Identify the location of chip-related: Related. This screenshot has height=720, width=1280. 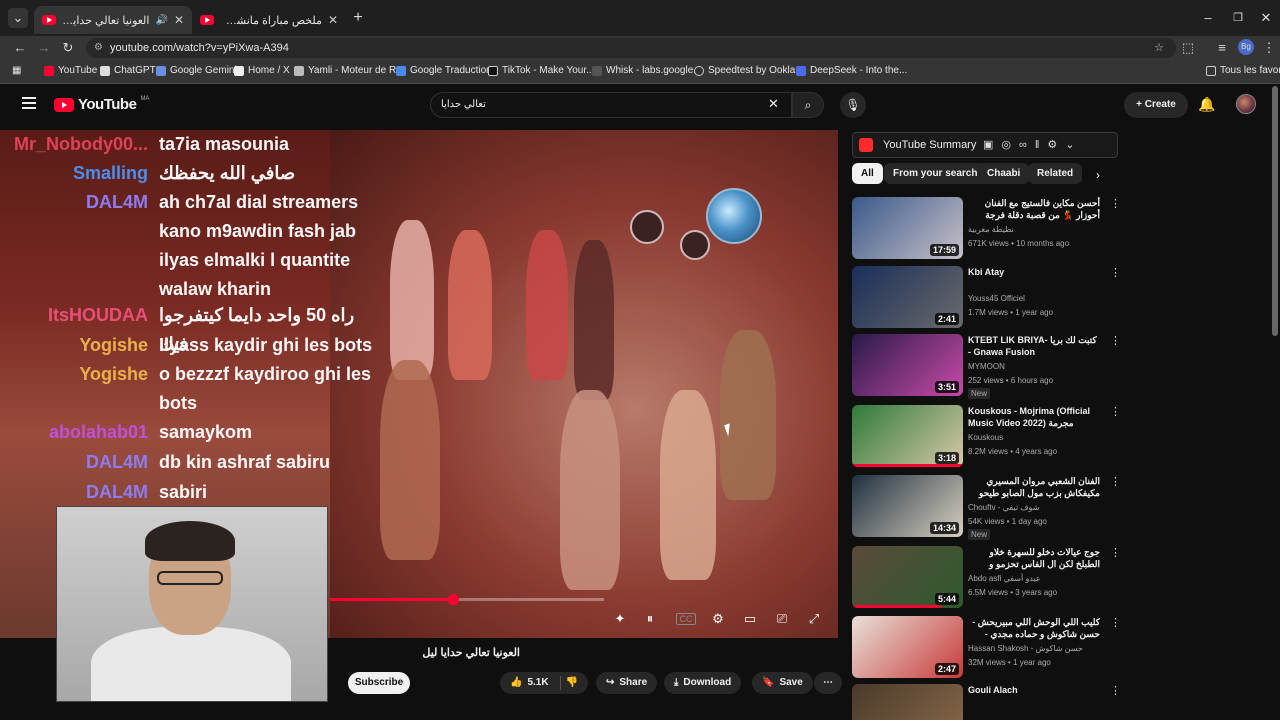
(1055, 173).